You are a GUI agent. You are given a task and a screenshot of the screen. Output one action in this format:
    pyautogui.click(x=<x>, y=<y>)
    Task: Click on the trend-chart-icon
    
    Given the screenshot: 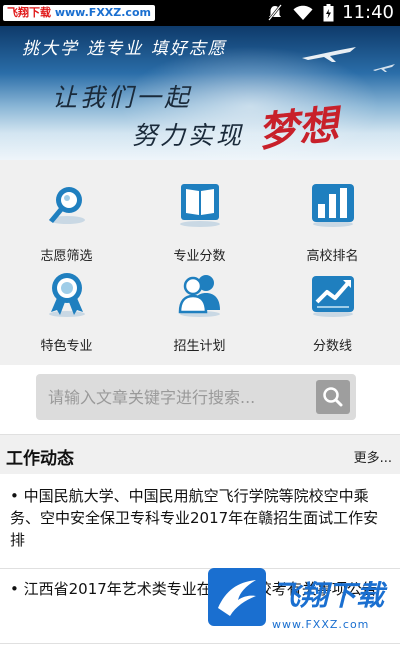 What is the action you would take?
    pyautogui.click(x=333, y=296)
    